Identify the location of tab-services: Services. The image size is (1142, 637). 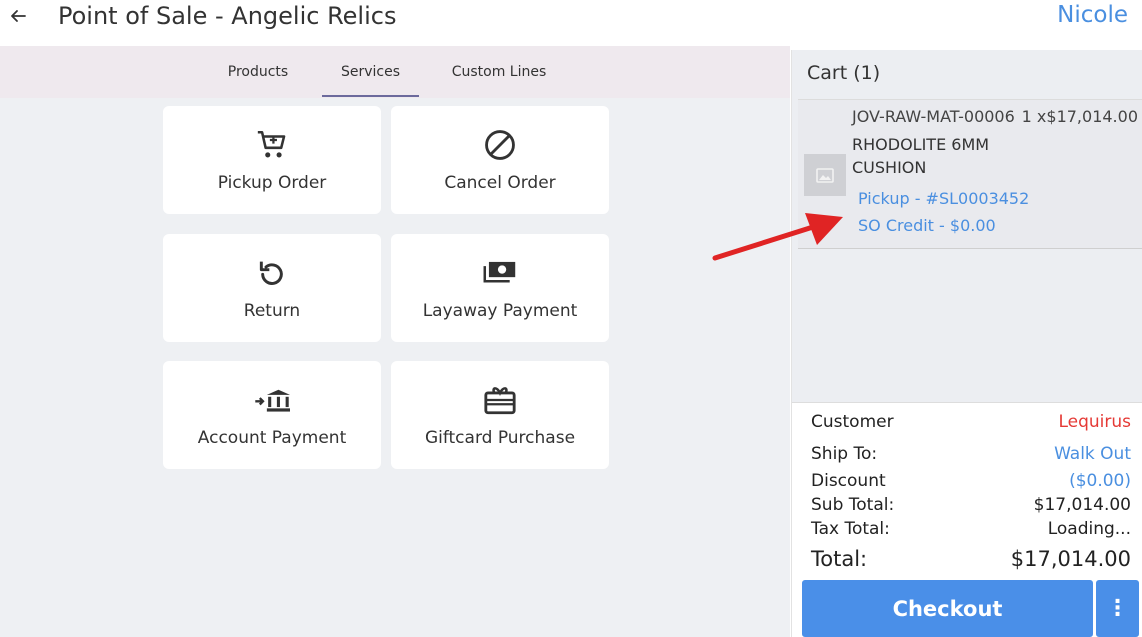
(370, 72).